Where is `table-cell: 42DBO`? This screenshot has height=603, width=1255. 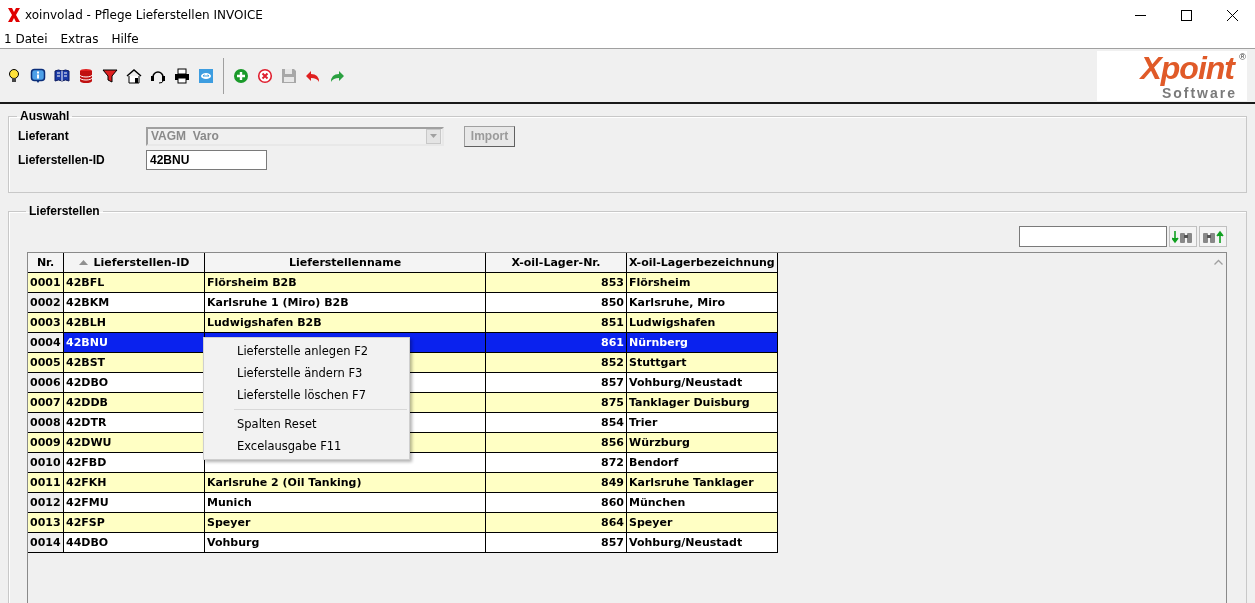 table-cell: 42DBO is located at coordinates (87, 382).